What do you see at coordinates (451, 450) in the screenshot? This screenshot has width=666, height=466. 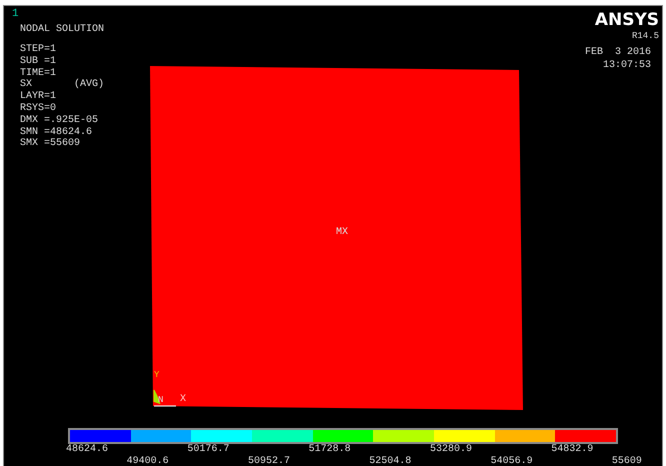 I see `legend-value: 53280.9` at bounding box center [451, 450].